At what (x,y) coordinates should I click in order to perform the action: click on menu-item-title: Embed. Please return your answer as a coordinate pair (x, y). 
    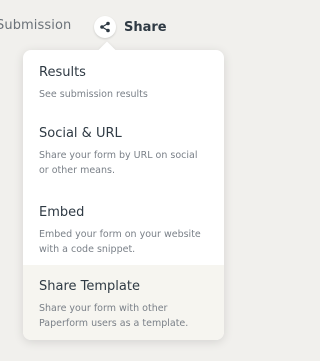
    Looking at the image, I should click on (62, 212).